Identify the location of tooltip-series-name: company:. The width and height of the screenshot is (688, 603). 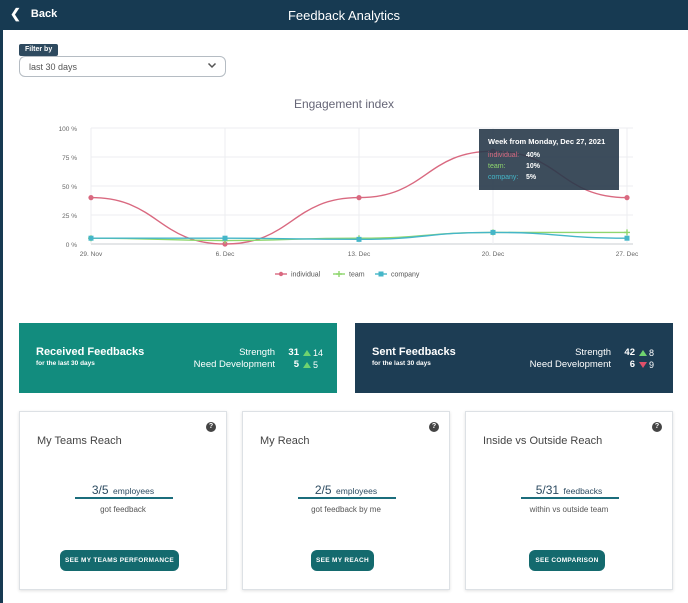
(503, 177).